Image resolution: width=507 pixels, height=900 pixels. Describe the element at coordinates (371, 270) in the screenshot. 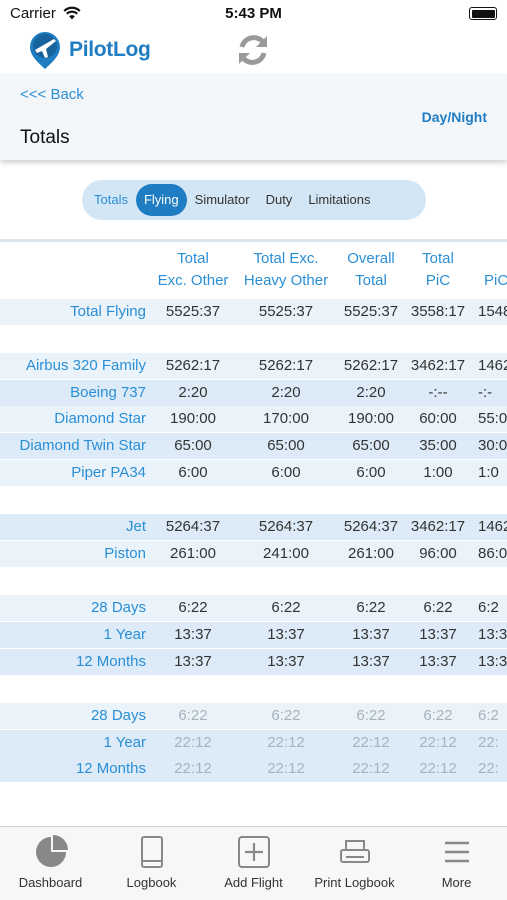

I see `column-header: Overall Total` at that location.